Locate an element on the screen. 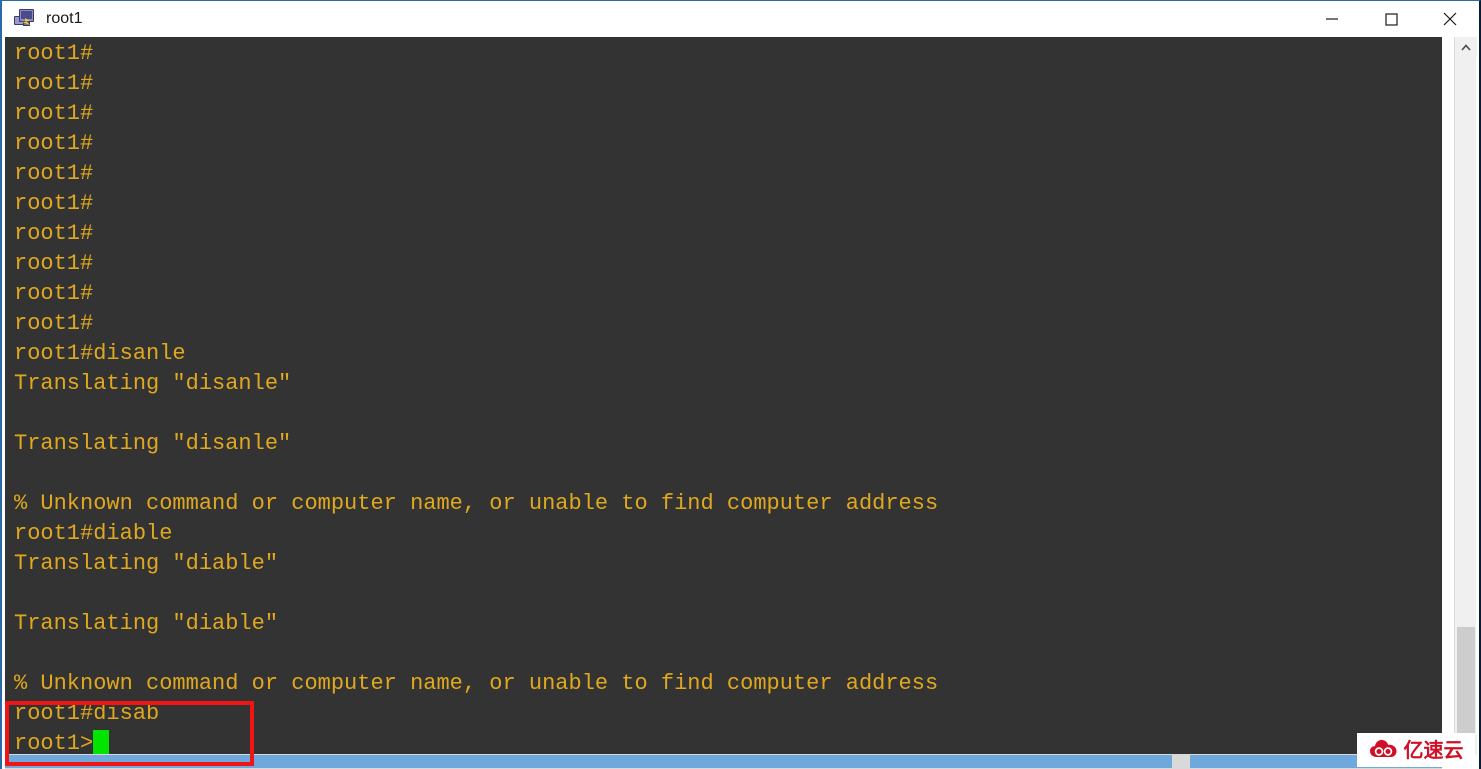 Image resolution: width=1481 pixels, height=769 pixels. terminal-line: root1#disanle is located at coordinates (100, 353).